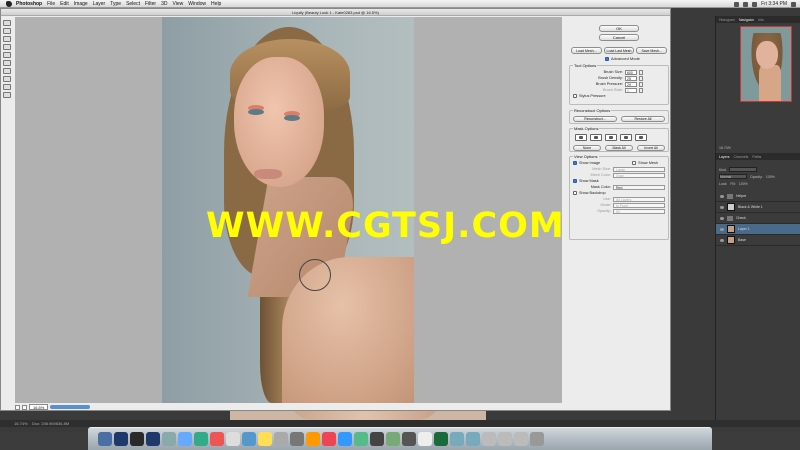  I want to click on itunes-icon, so click(329, 439).